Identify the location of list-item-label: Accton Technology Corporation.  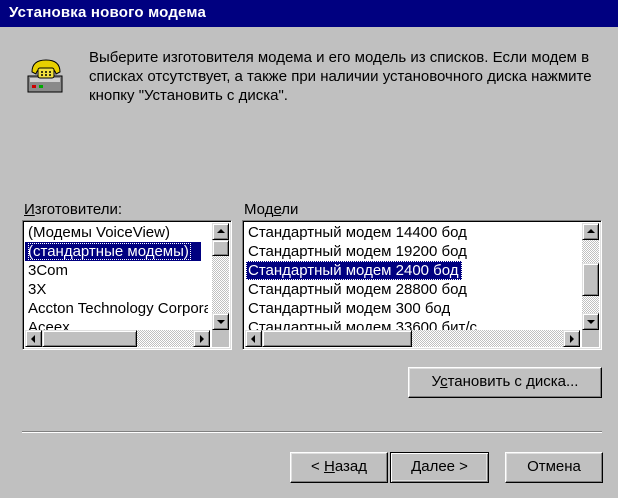
(118, 308).